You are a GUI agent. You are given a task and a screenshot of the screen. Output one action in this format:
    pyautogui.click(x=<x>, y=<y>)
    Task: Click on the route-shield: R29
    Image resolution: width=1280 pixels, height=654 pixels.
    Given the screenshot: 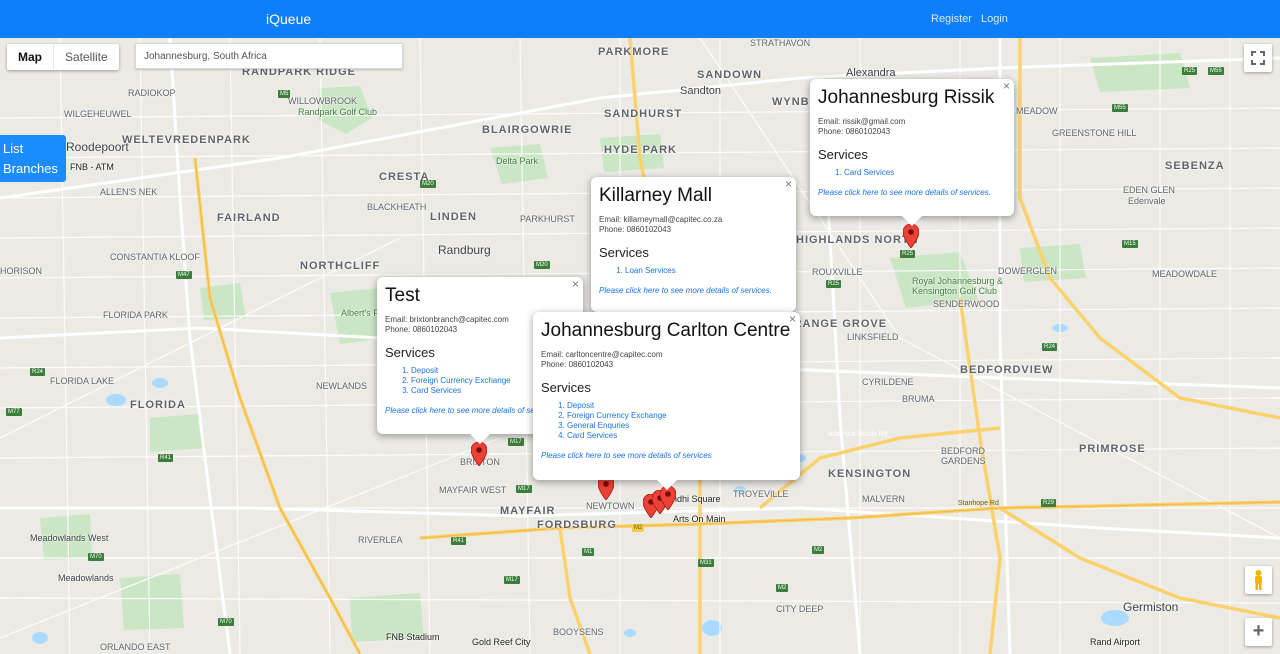 What is the action you would take?
    pyautogui.click(x=1049, y=503)
    